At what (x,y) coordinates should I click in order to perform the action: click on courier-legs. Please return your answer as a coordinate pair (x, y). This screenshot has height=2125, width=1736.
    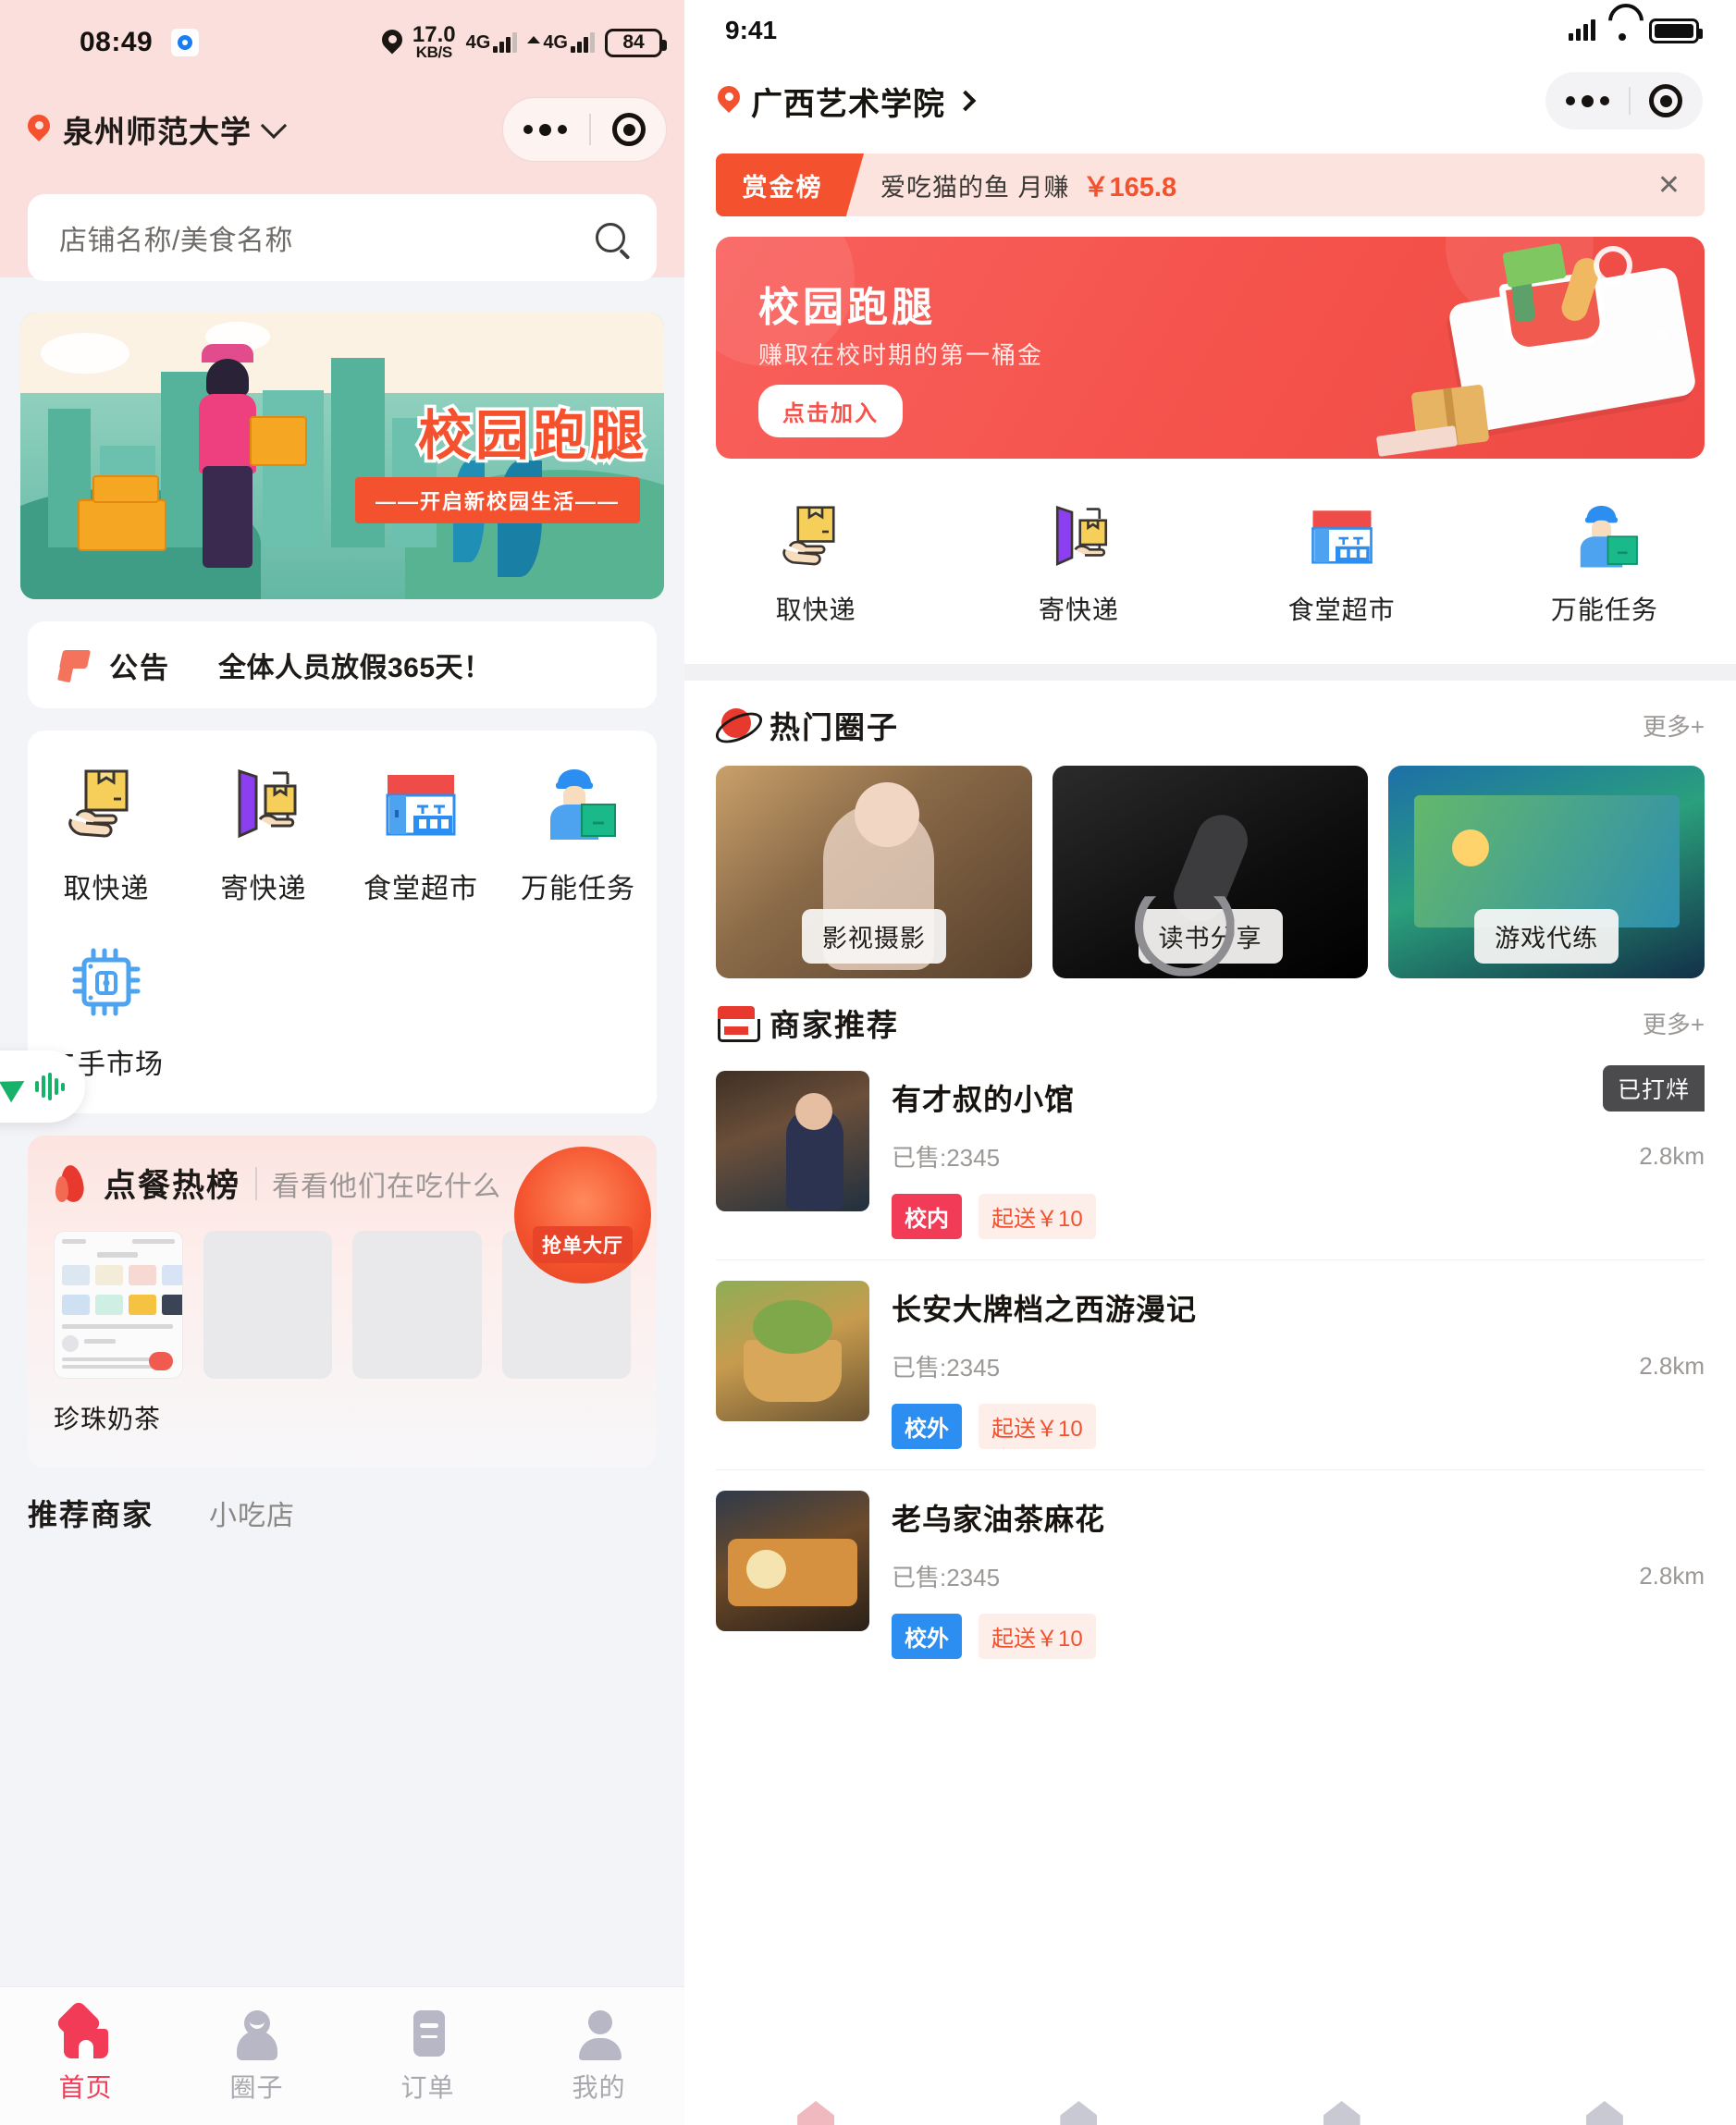
    Looking at the image, I should click on (227, 517).